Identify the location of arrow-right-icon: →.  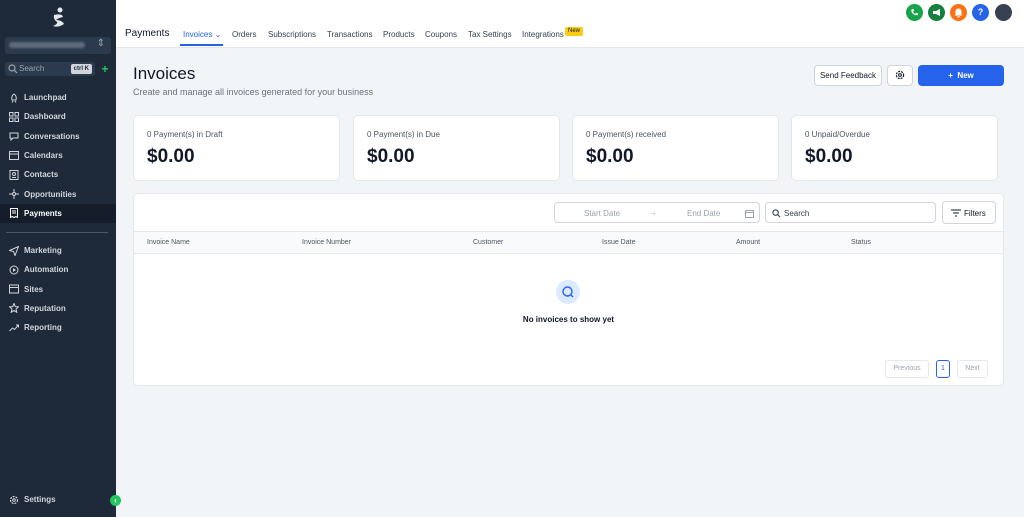
(653, 212).